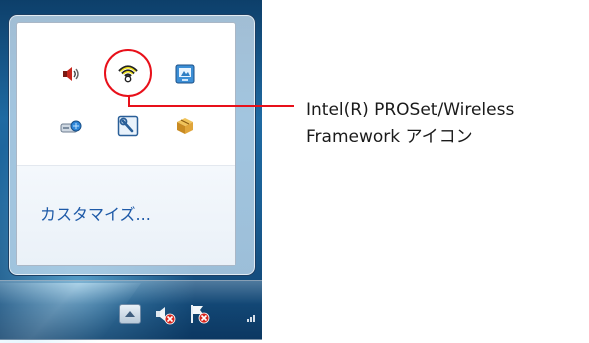 The height and width of the screenshot is (343, 589). What do you see at coordinates (211, 106) in the screenshot?
I see `callout-leader-line` at bounding box center [211, 106].